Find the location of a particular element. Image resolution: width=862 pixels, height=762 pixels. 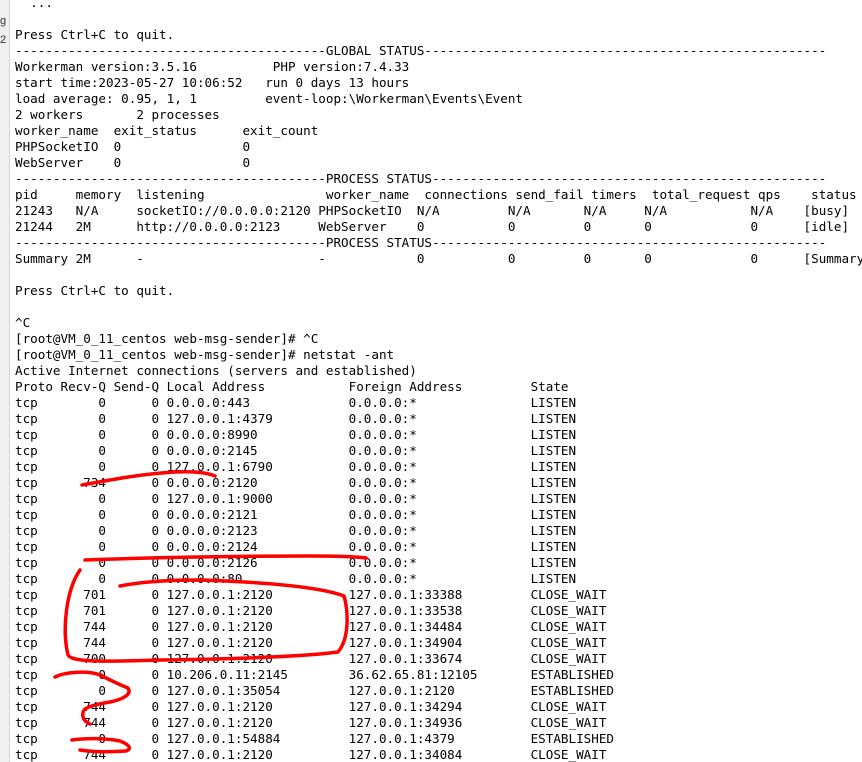

terminal-line: tcp 734 0 0.0.0.0:2120 0.0.0.0:* LISTEN is located at coordinates (296, 482).